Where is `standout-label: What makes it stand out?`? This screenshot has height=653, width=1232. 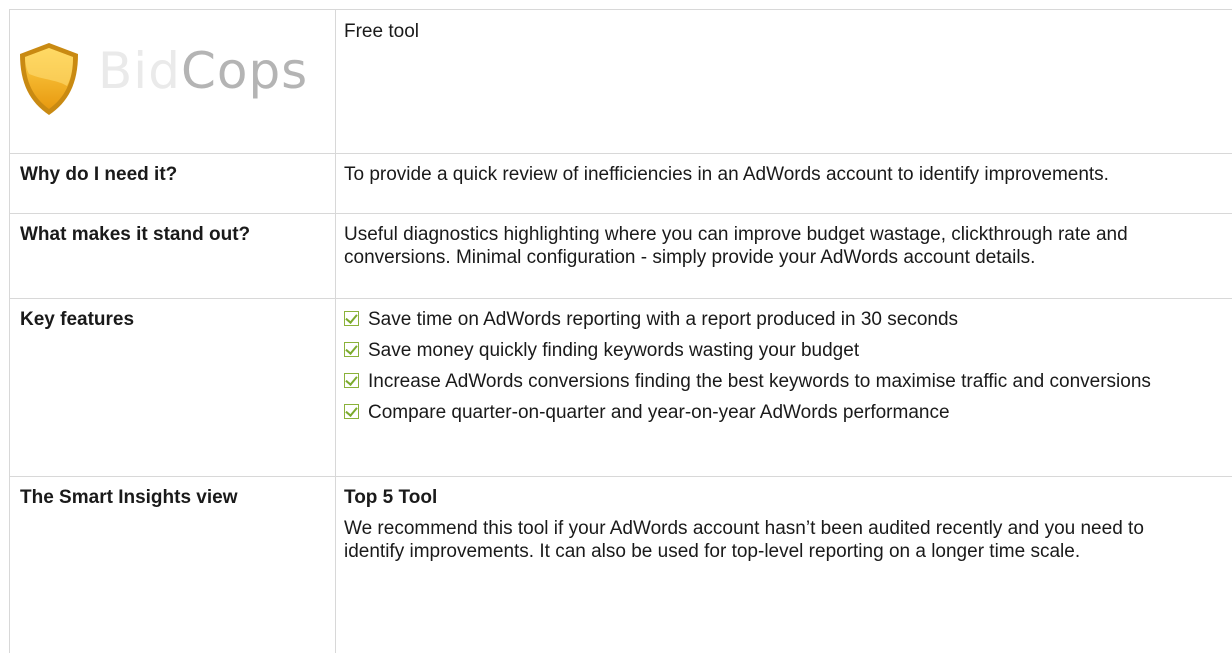
standout-label: What makes it stand out? is located at coordinates (135, 234).